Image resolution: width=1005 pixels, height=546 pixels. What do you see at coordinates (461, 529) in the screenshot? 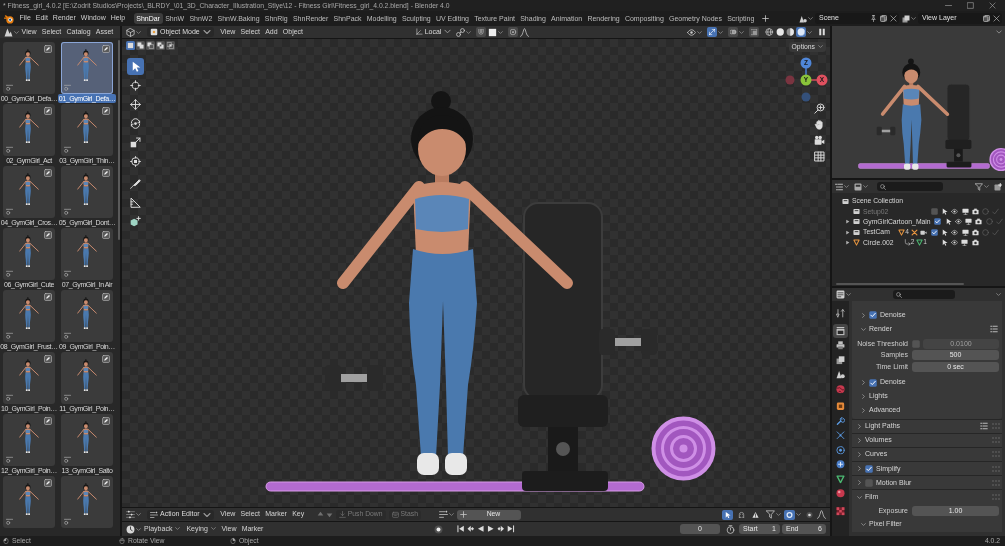
I see `jump-to-start-icon` at bounding box center [461, 529].